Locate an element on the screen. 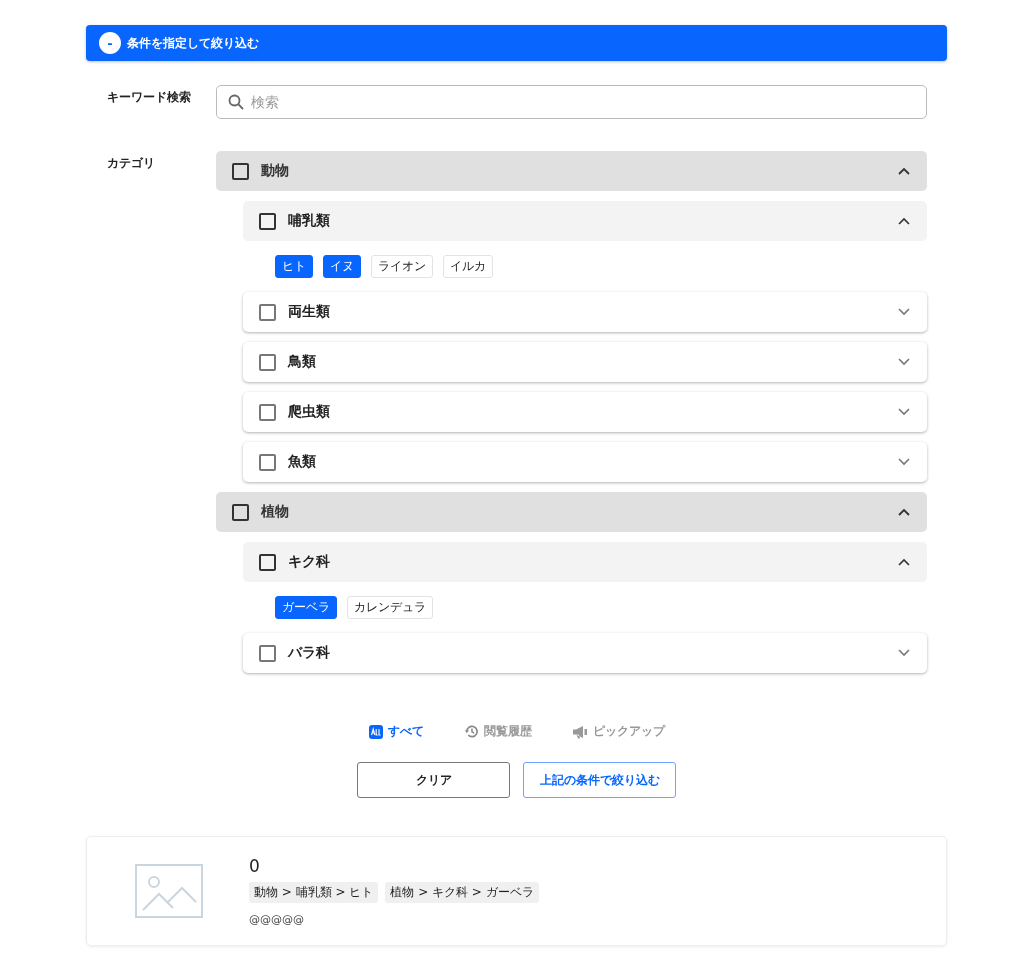 This screenshot has width=1024, height=980. all-badge-icon is located at coordinates (375, 731).